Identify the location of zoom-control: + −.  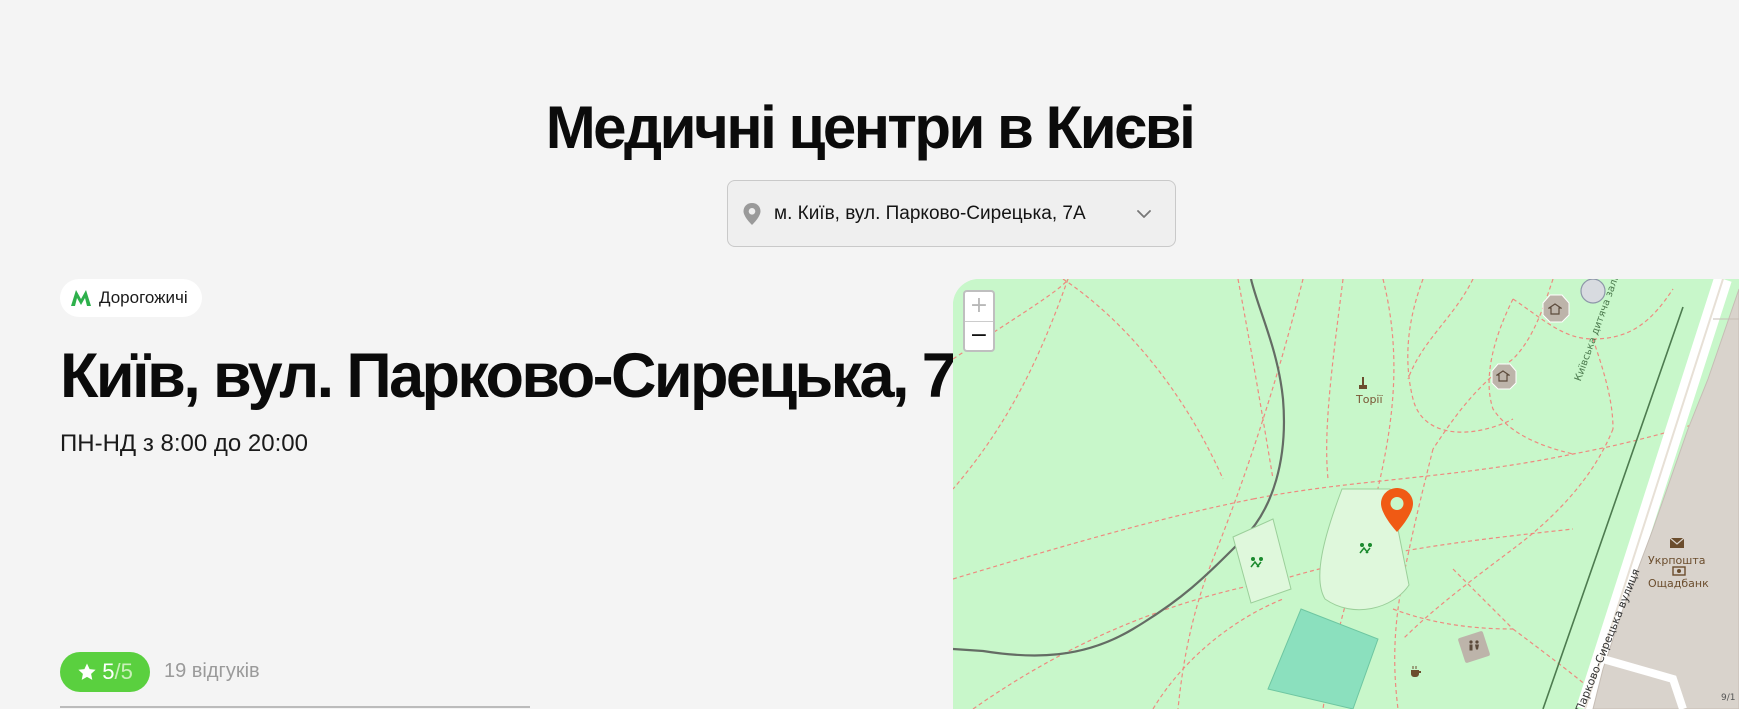
(979, 321).